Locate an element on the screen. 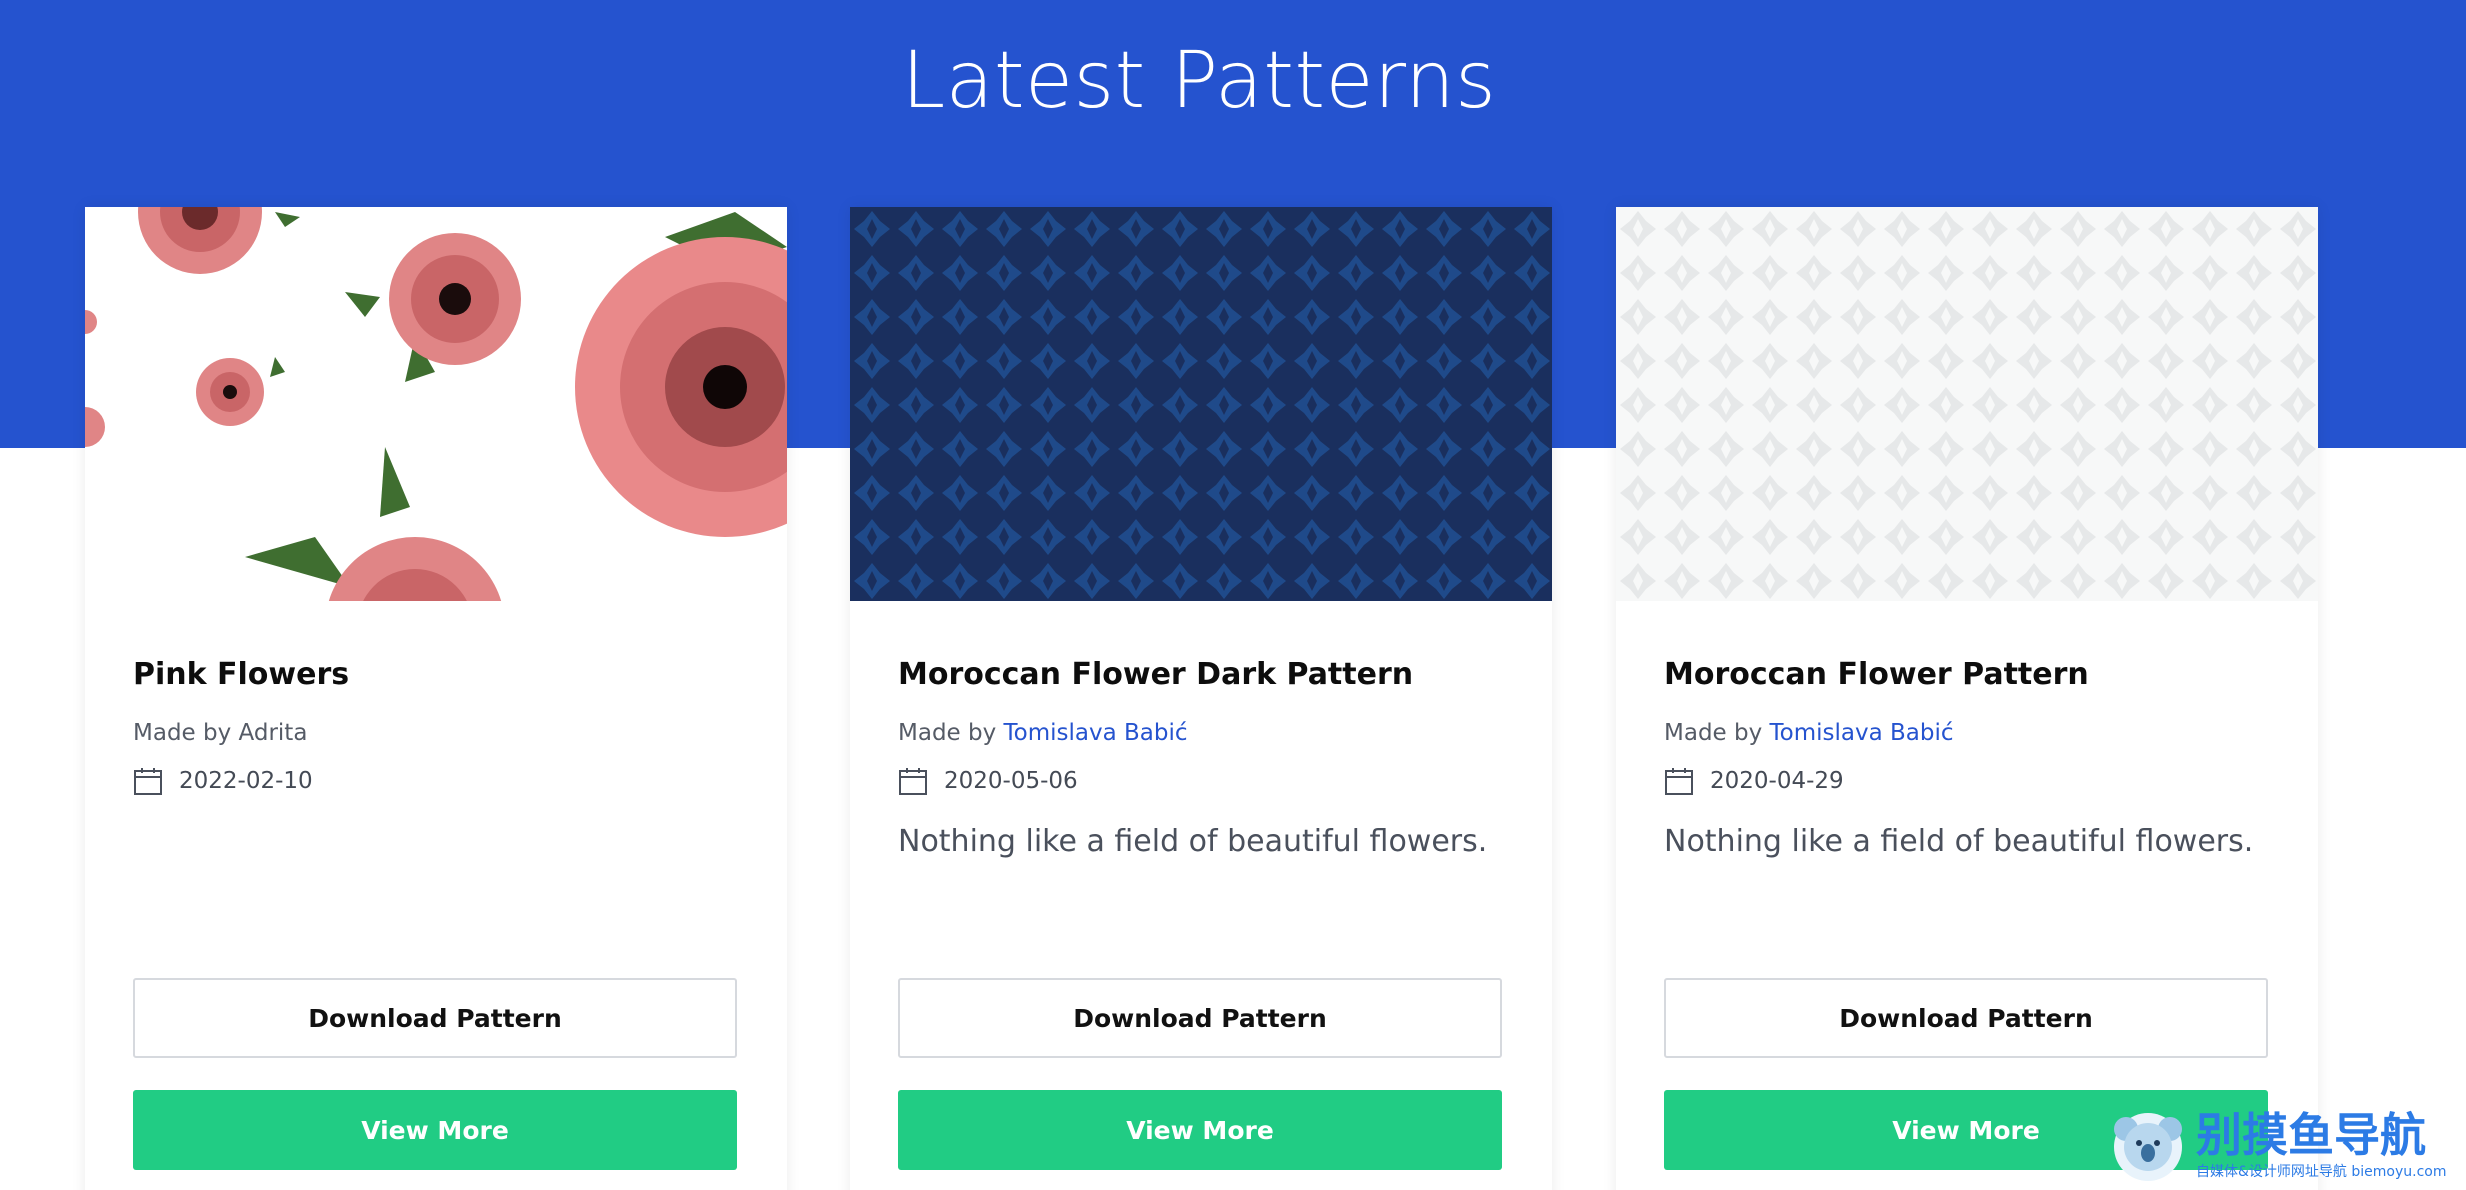  author-line: Made by Adrita is located at coordinates (436, 733).